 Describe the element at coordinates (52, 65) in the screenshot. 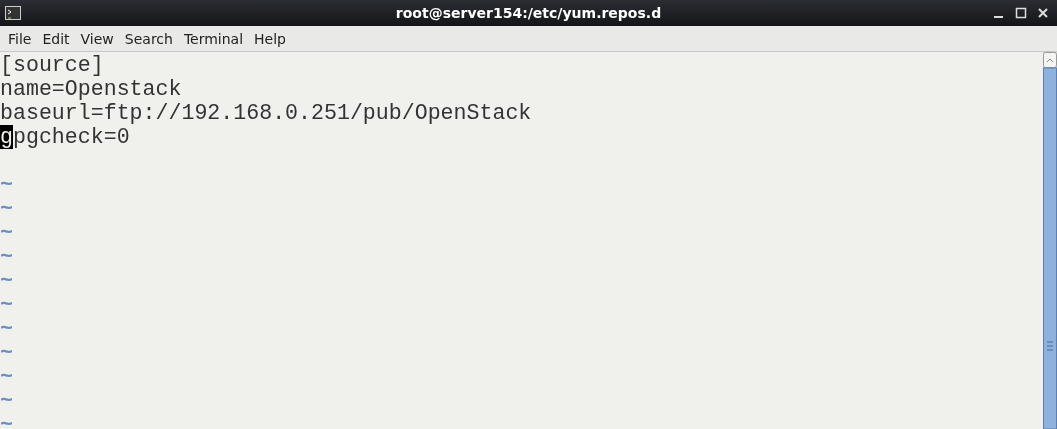

I see `code-line: [source]` at that location.